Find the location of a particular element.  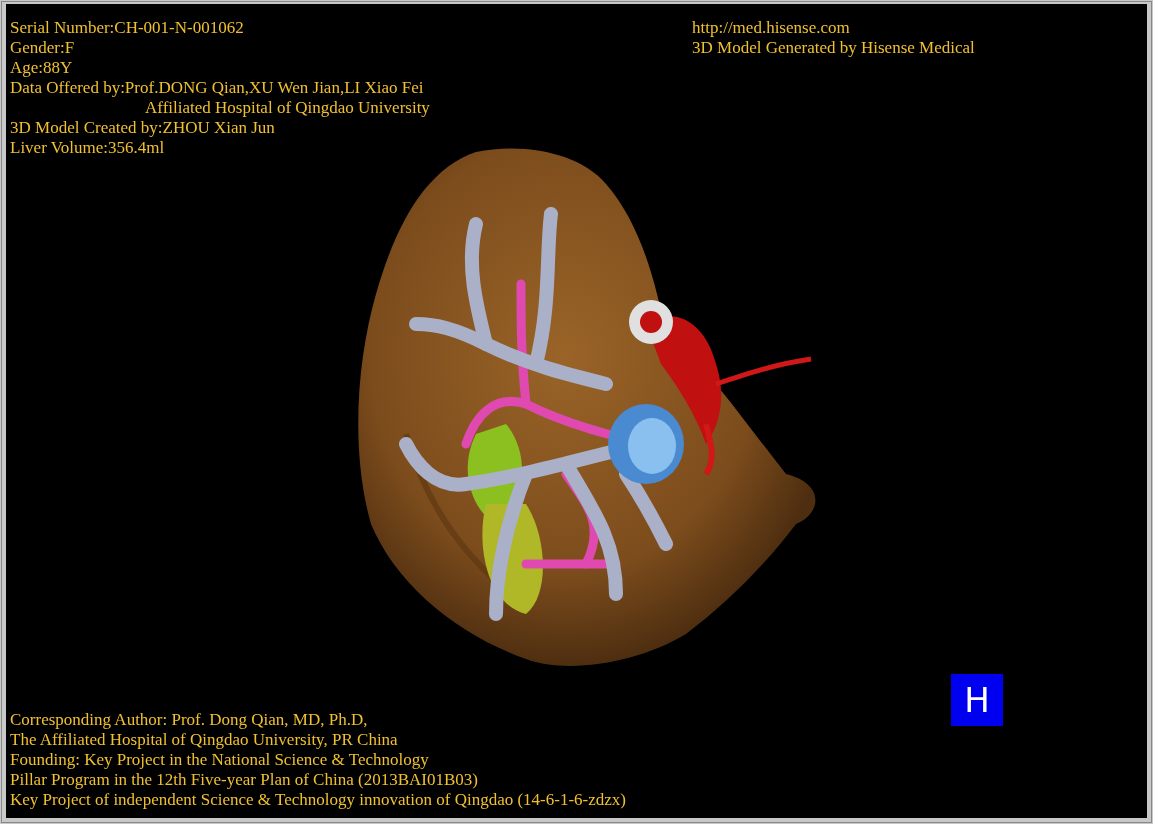

info-text: Liver Volume:356.4ml is located at coordinates (88, 148).